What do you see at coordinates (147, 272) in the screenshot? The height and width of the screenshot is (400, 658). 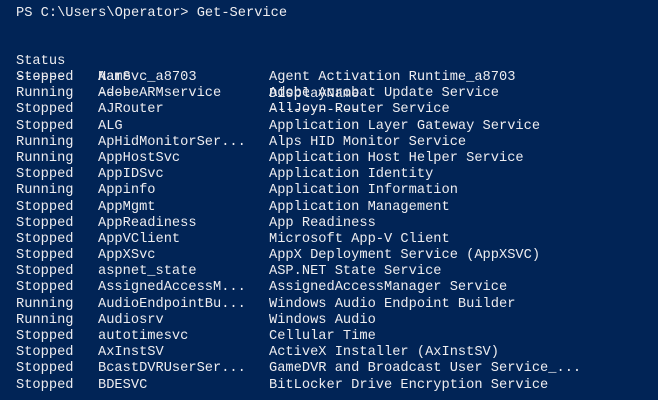 I see `service-name: aspnet_state` at bounding box center [147, 272].